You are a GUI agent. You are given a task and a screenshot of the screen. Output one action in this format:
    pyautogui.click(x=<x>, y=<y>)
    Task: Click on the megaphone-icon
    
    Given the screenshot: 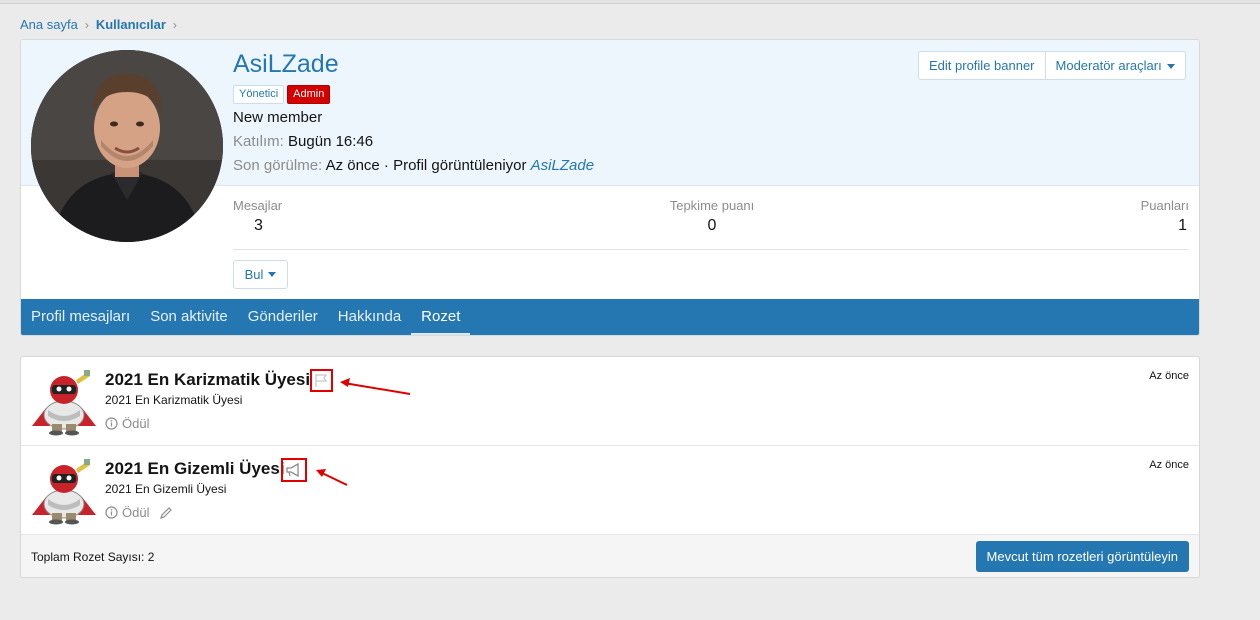 What is the action you would take?
    pyautogui.click(x=294, y=470)
    